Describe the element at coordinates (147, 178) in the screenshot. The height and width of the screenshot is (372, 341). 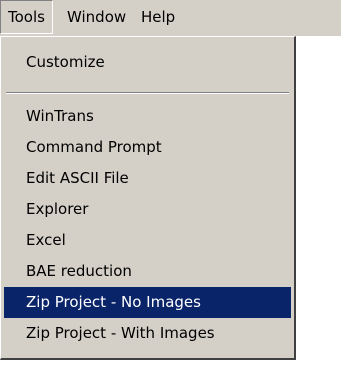
I see `menu-item-edit-ascii-file: Edit ASCII File` at that location.